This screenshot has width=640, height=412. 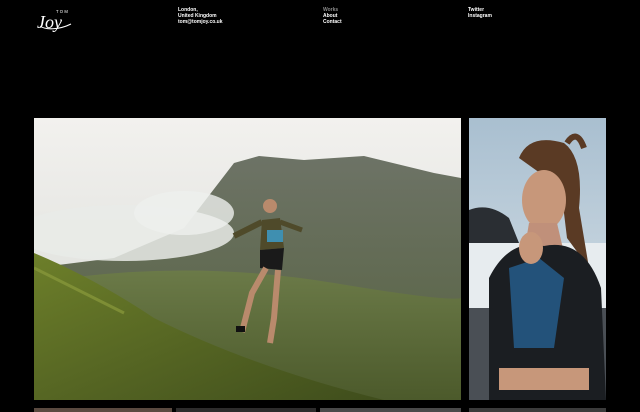 I want to click on athlete-portrait-photo, so click(x=537, y=259).